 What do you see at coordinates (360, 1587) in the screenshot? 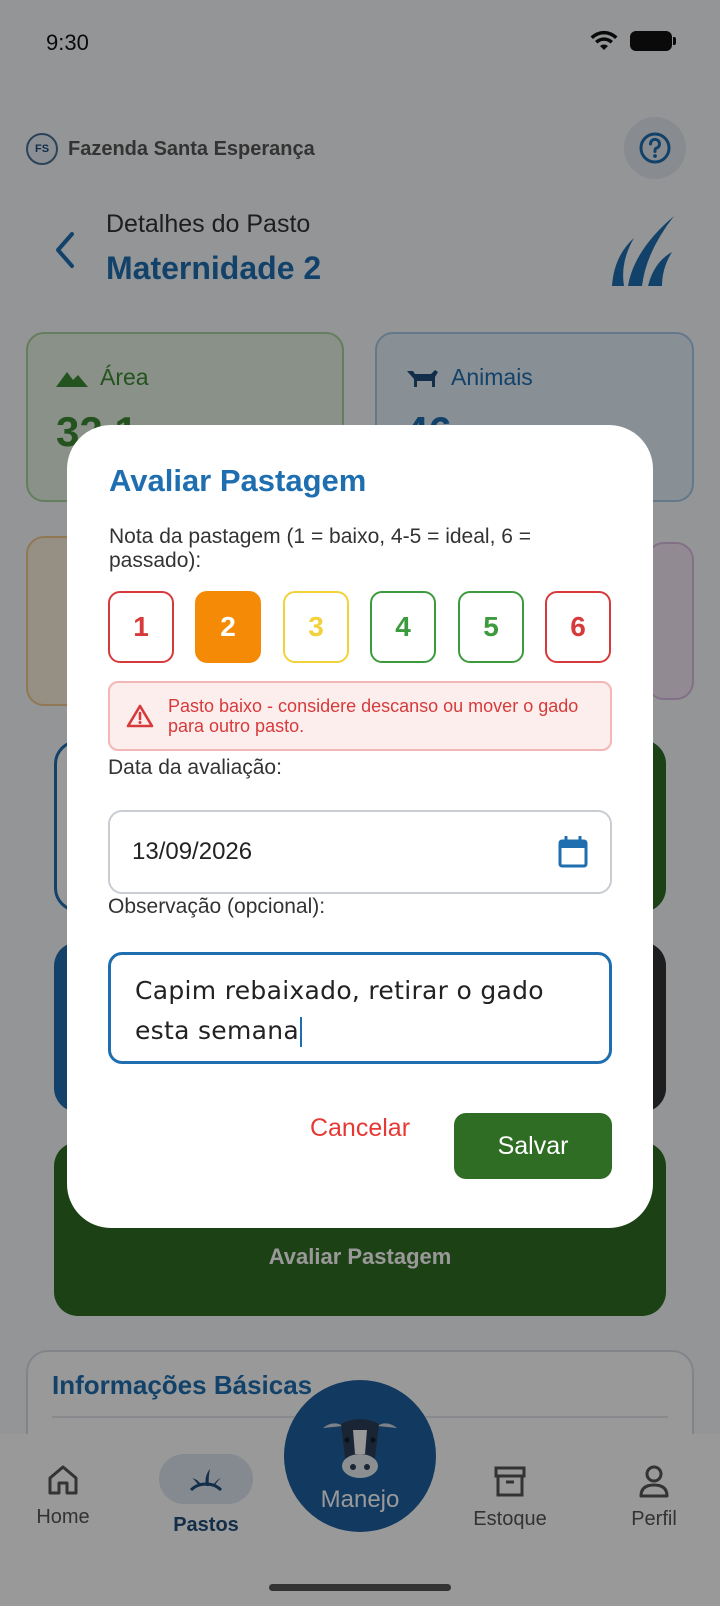
I see `home-indicator` at bounding box center [360, 1587].